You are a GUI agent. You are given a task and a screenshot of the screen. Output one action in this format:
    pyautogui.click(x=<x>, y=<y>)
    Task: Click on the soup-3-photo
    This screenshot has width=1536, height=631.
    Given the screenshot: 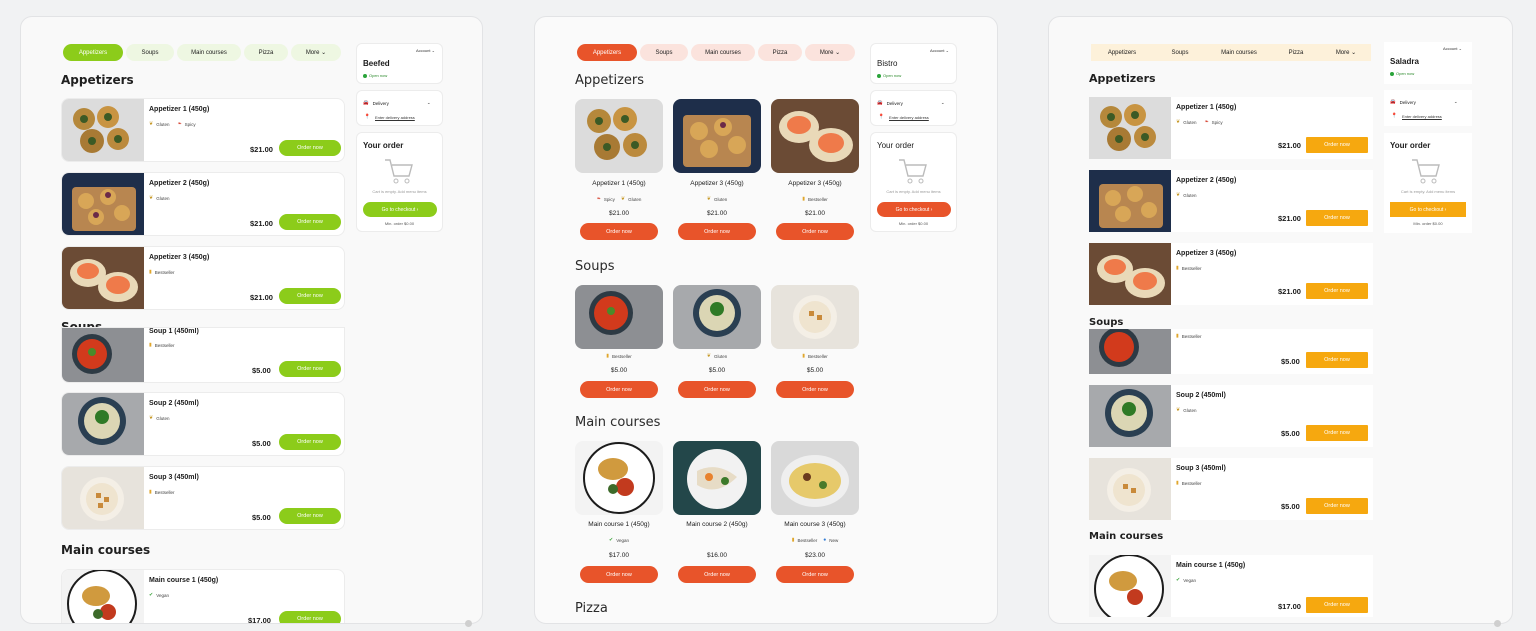 What is the action you would take?
    pyautogui.click(x=1130, y=489)
    